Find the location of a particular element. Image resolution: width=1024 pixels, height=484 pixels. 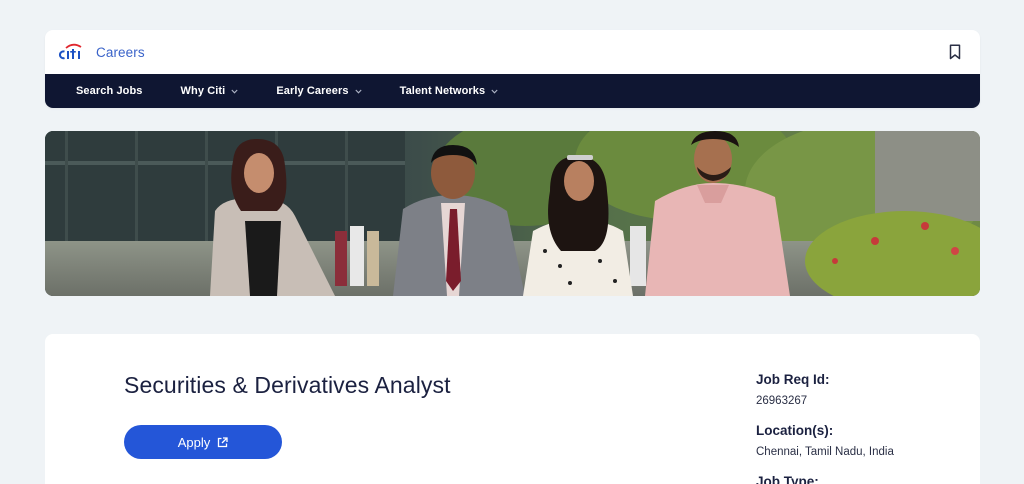

job-title: Securities & Derivatives Analyst is located at coordinates (287, 385).